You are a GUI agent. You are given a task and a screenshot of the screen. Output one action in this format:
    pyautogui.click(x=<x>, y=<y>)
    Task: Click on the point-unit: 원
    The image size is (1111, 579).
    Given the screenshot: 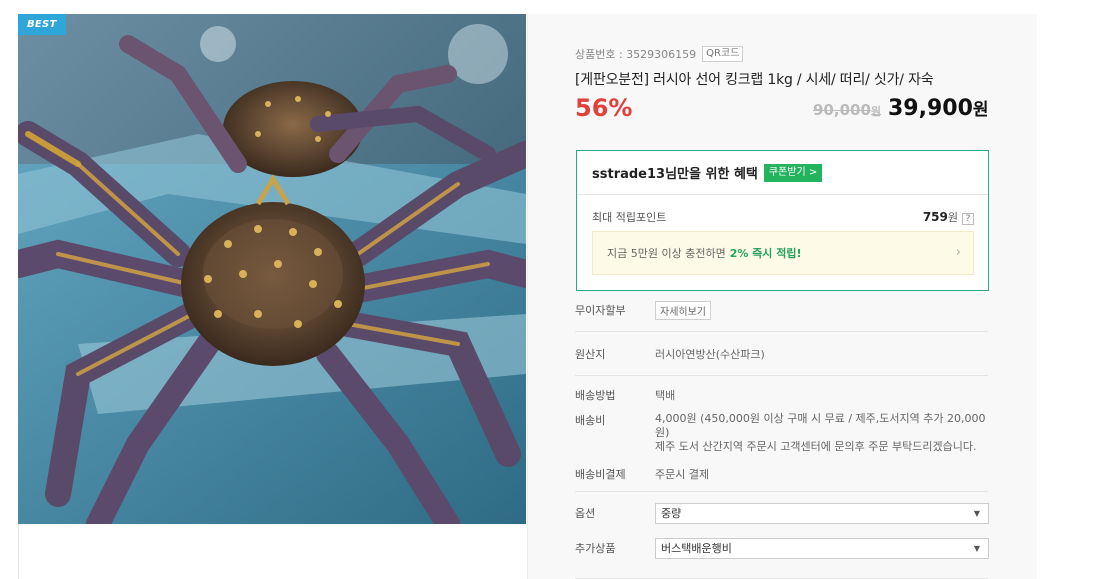 What is the action you would take?
    pyautogui.click(x=952, y=217)
    